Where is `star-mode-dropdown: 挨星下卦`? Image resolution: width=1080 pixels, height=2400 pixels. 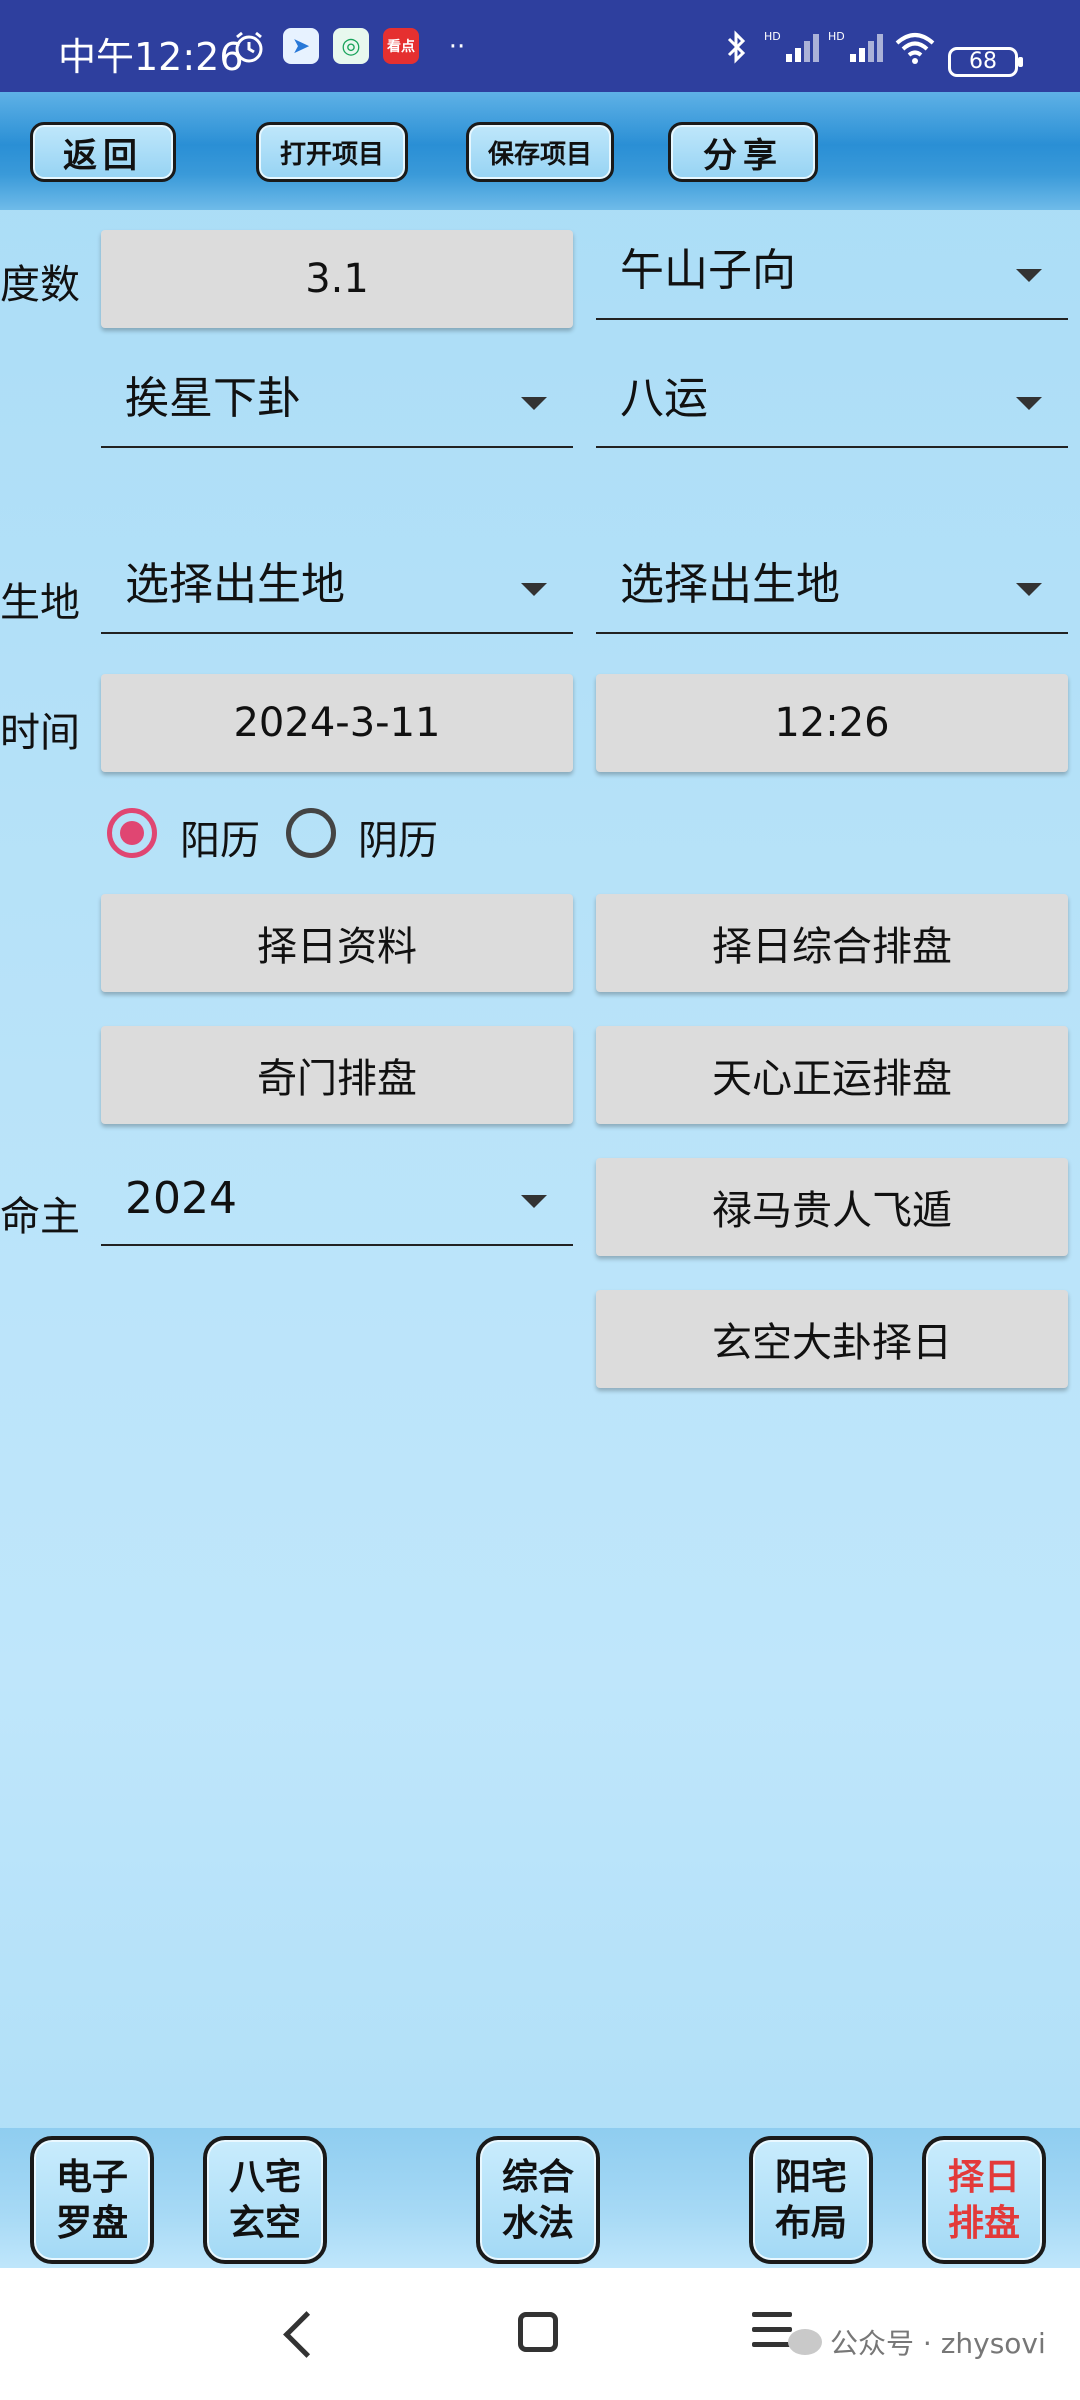 star-mode-dropdown: 挨星下卦 is located at coordinates (337, 399).